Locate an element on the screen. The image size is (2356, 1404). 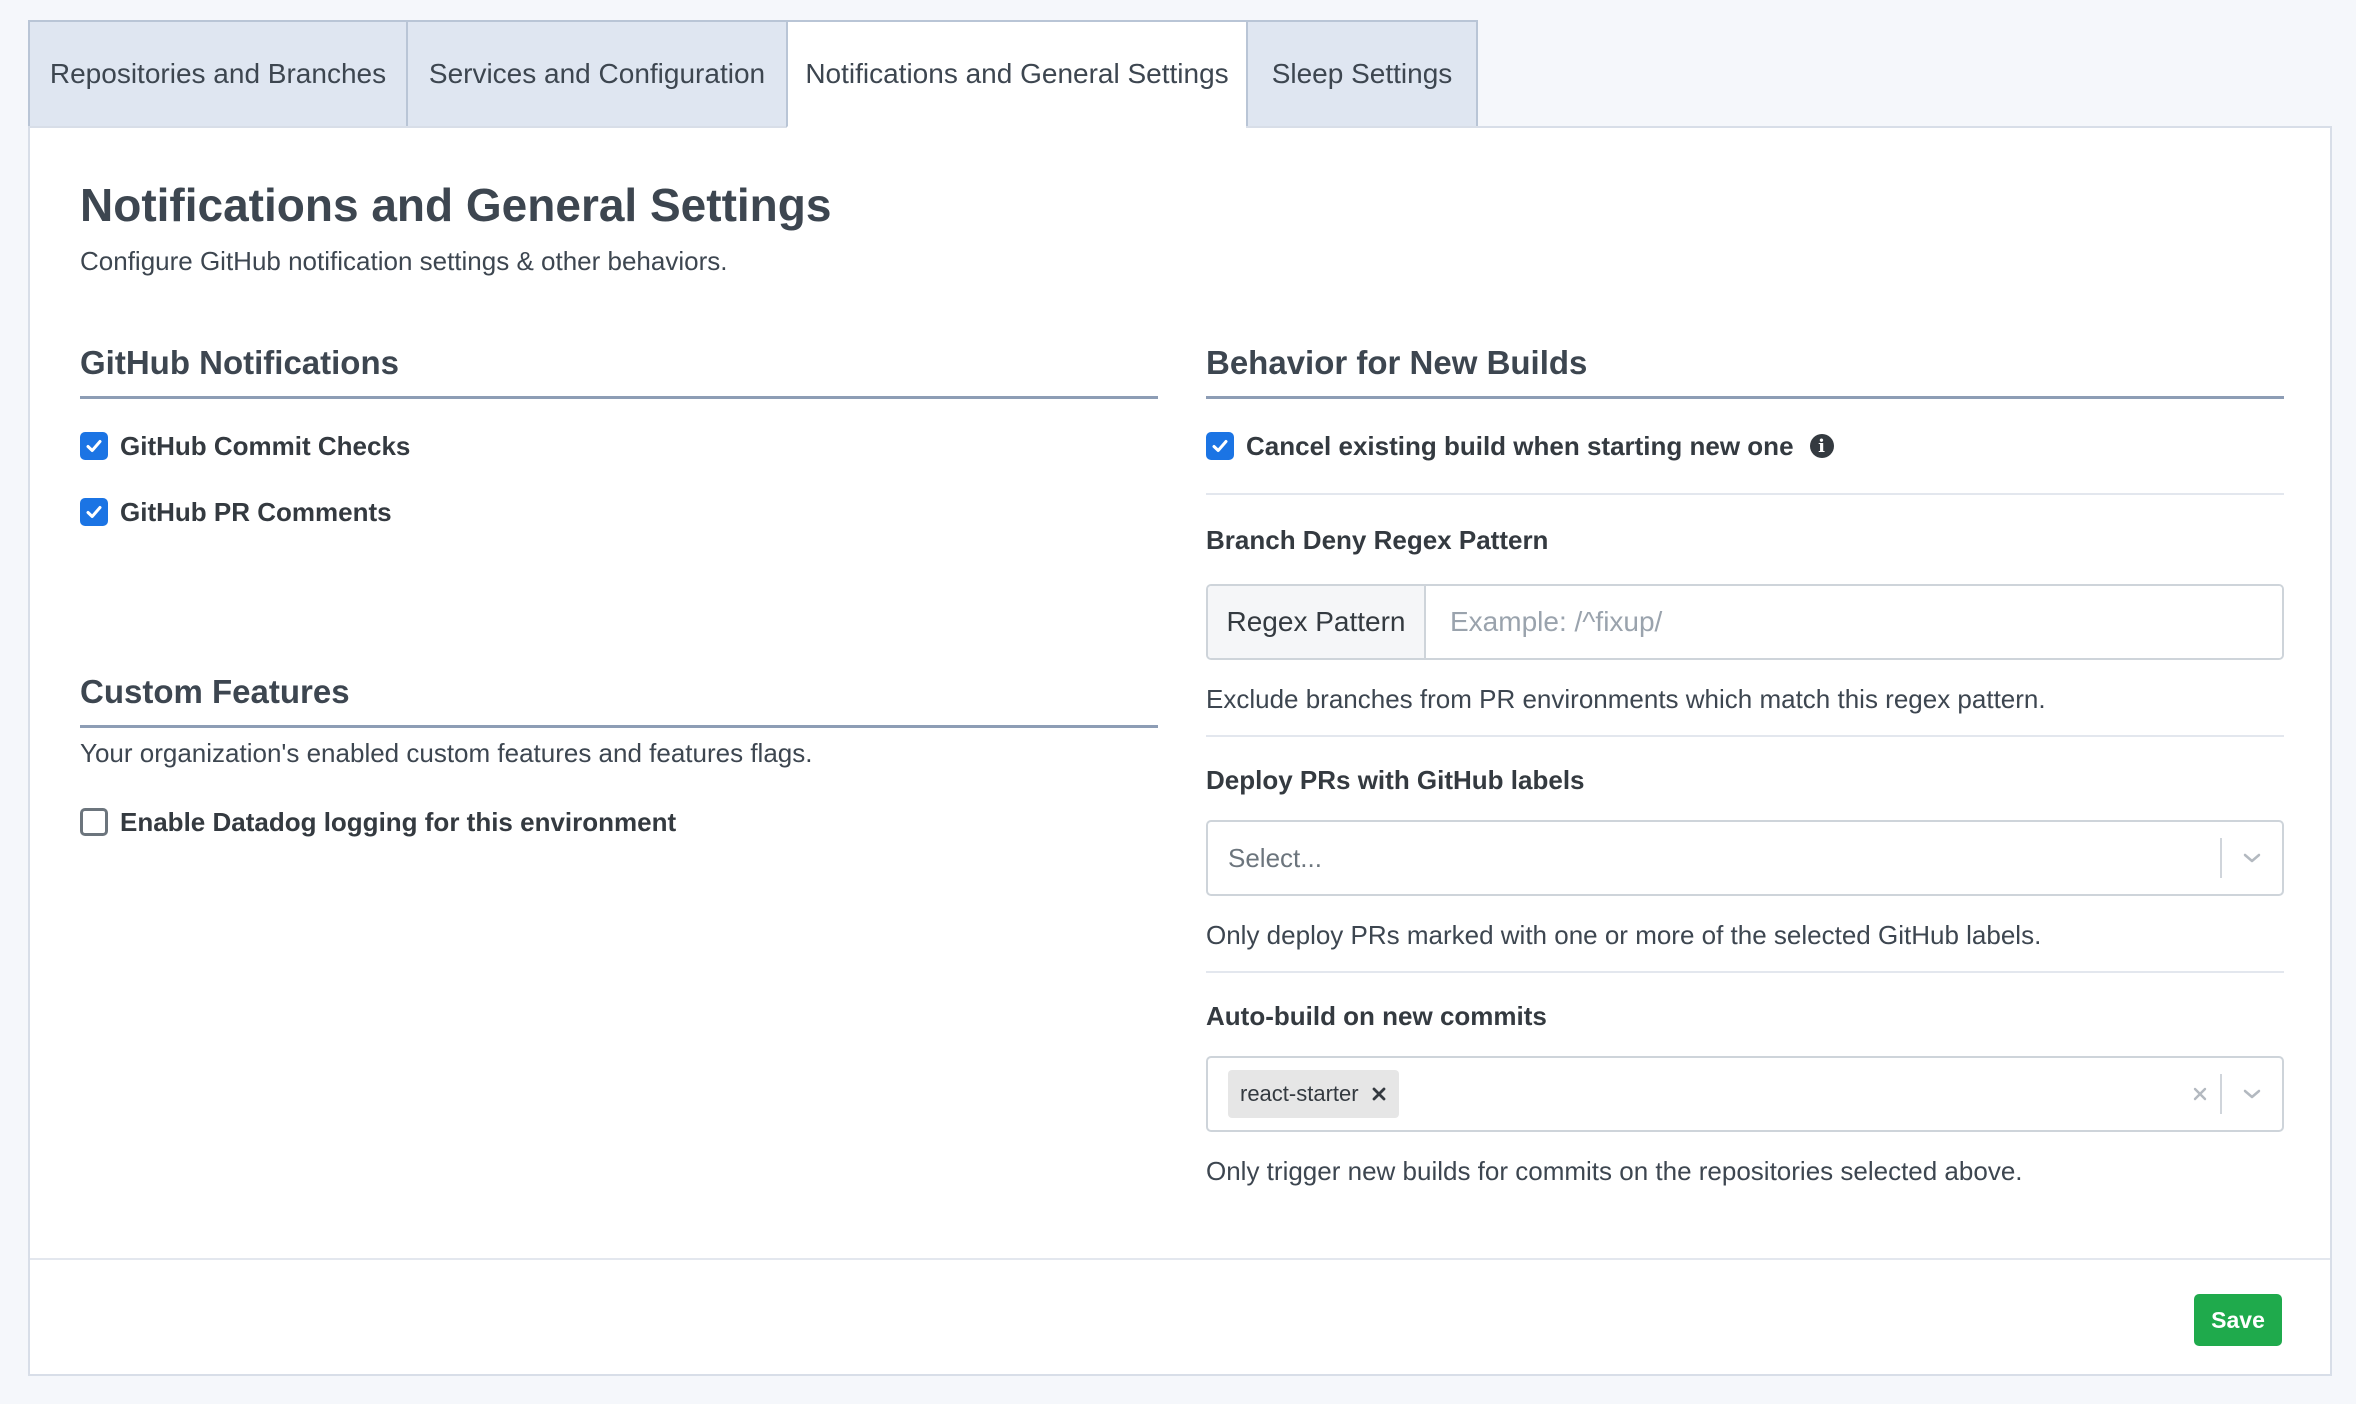
save-button: Save is located at coordinates (2238, 1320).